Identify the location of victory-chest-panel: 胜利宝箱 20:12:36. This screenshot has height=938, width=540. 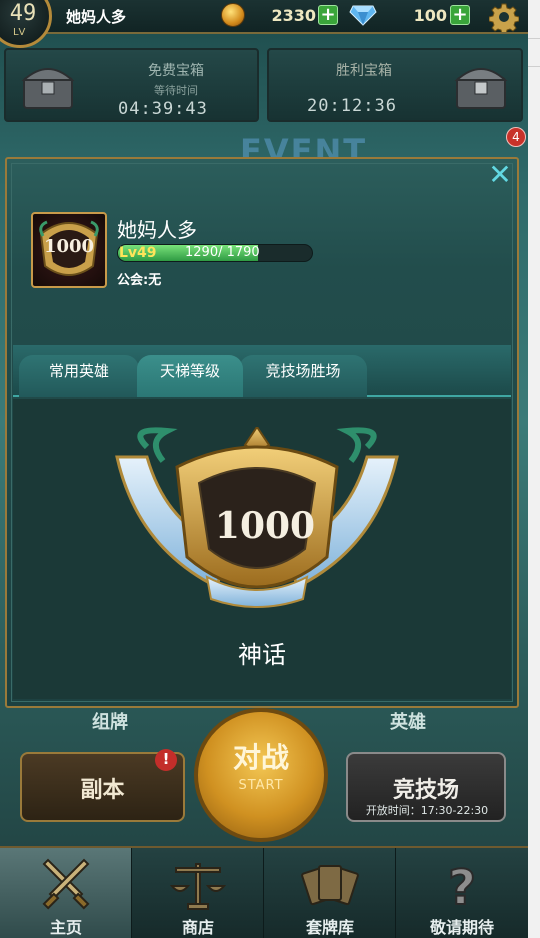
(395, 85).